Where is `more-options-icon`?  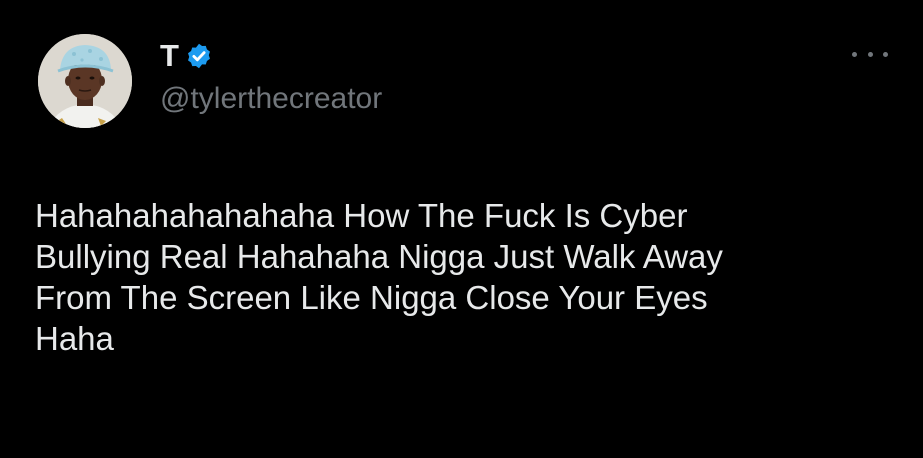 more-options-icon is located at coordinates (870, 54).